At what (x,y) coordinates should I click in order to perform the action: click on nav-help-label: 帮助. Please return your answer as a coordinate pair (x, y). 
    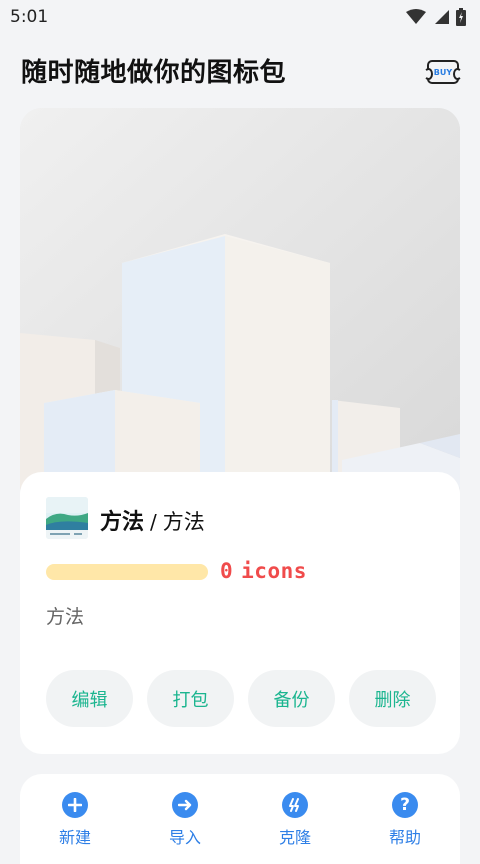
    Looking at the image, I should click on (404, 837).